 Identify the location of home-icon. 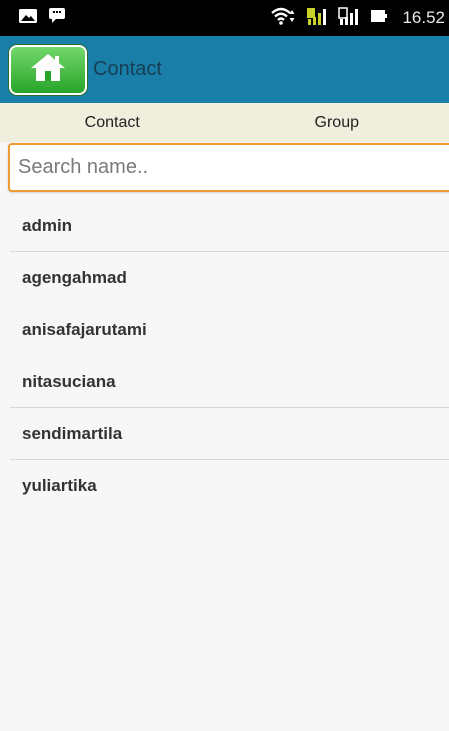
(48, 69).